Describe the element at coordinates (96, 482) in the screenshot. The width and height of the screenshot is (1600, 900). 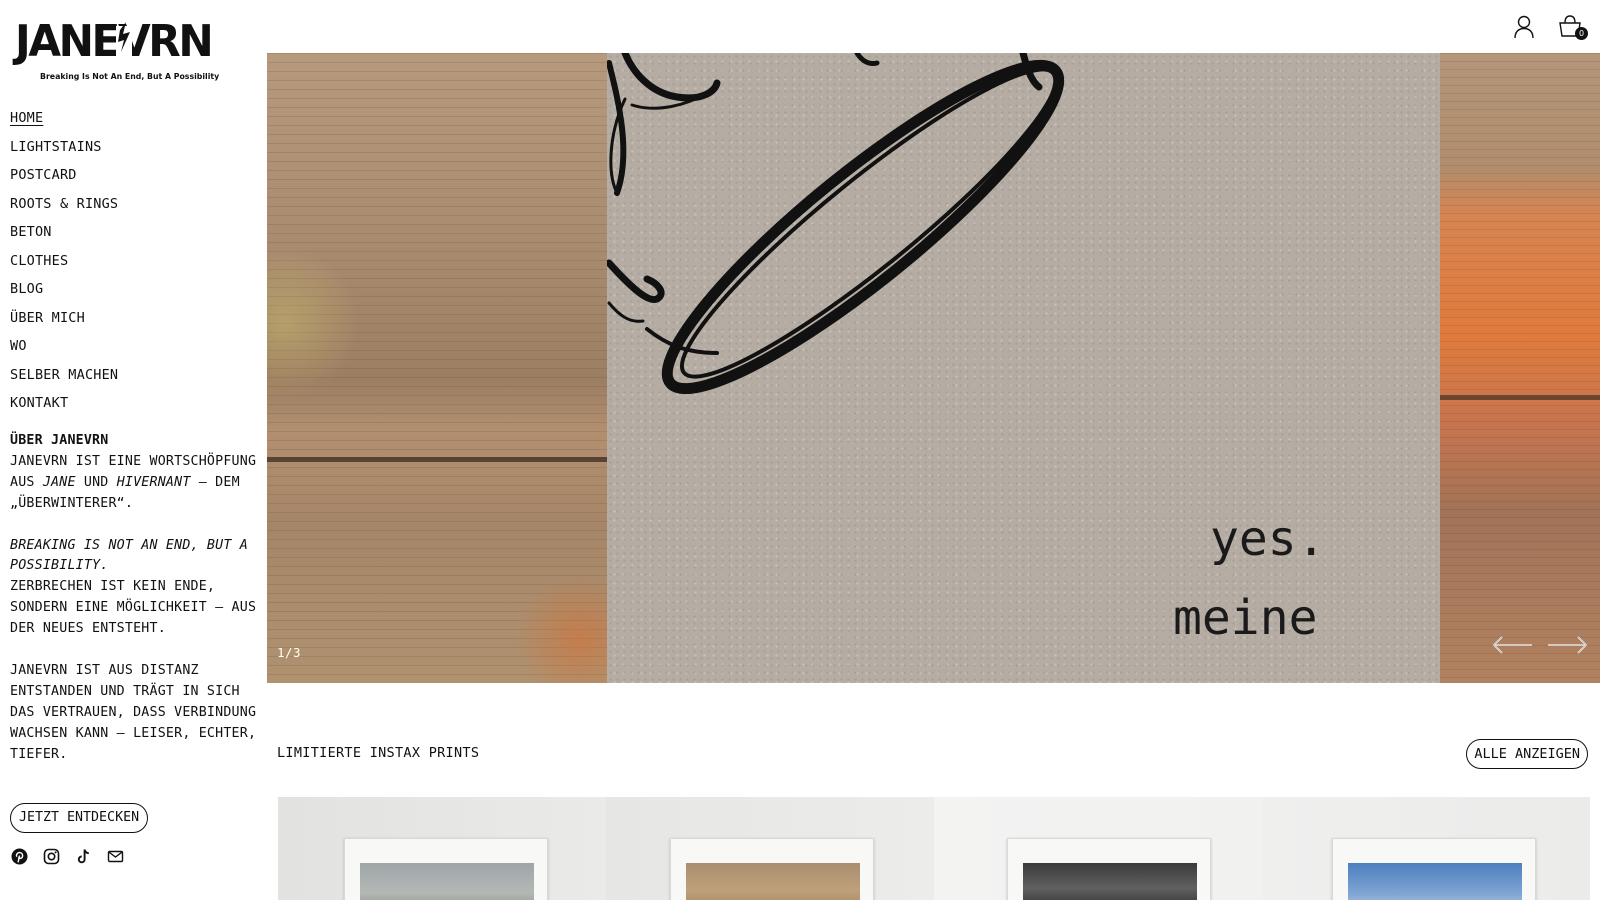
I see `about-text: UND` at that location.